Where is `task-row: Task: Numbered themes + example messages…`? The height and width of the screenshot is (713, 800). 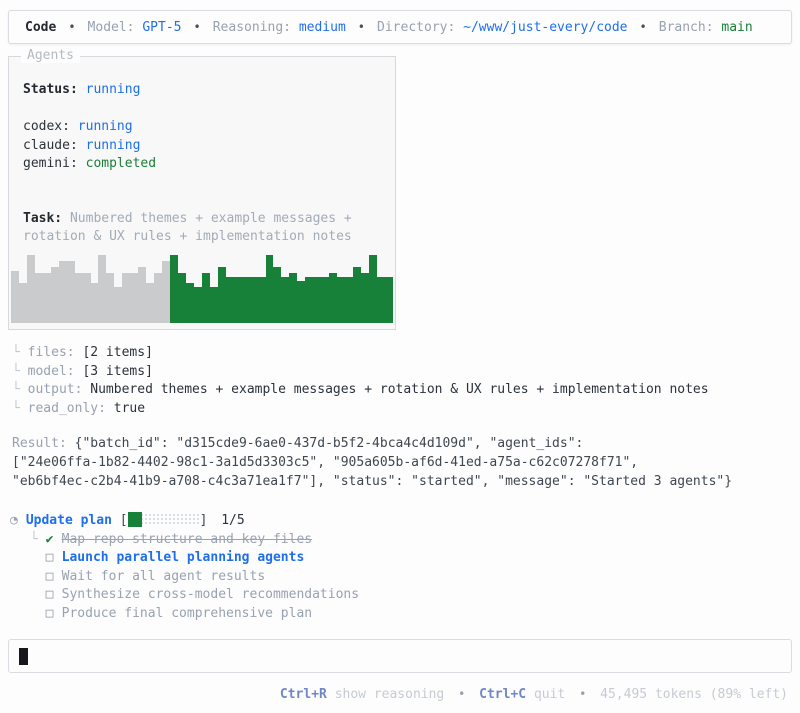 task-row: Task: Numbered themes + example messages… is located at coordinates (202, 228).